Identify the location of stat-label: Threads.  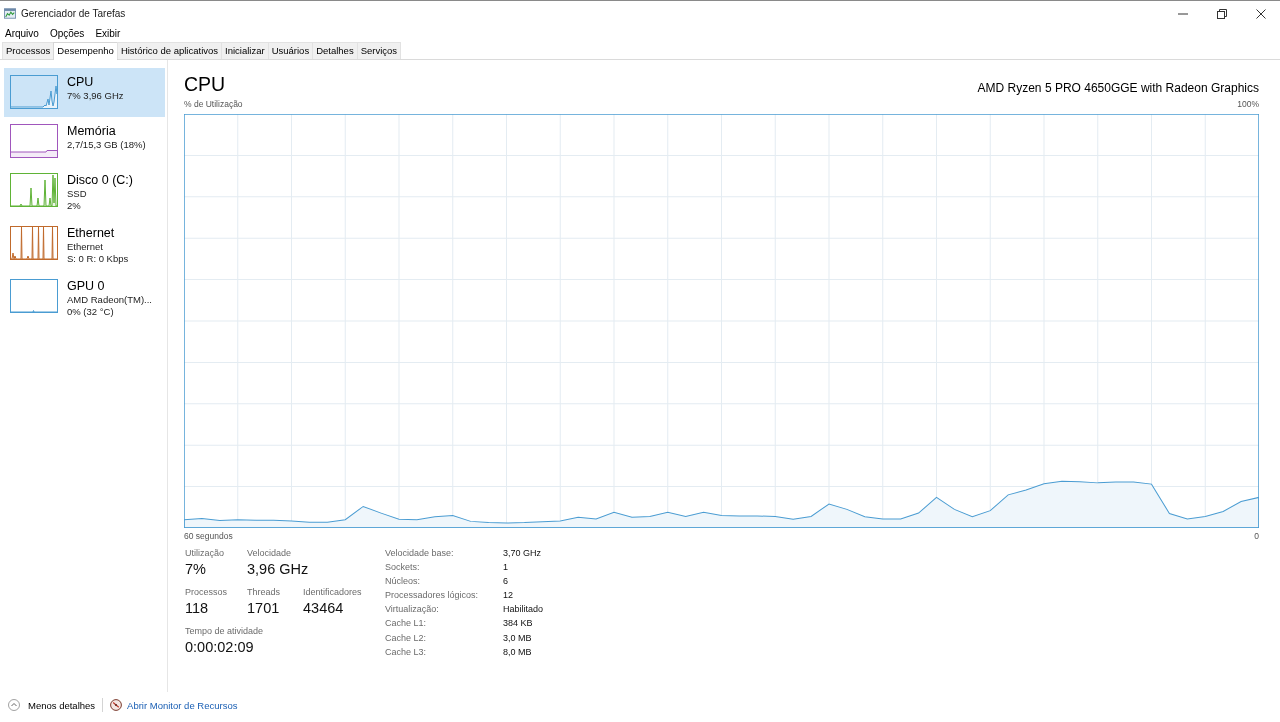
(264, 592).